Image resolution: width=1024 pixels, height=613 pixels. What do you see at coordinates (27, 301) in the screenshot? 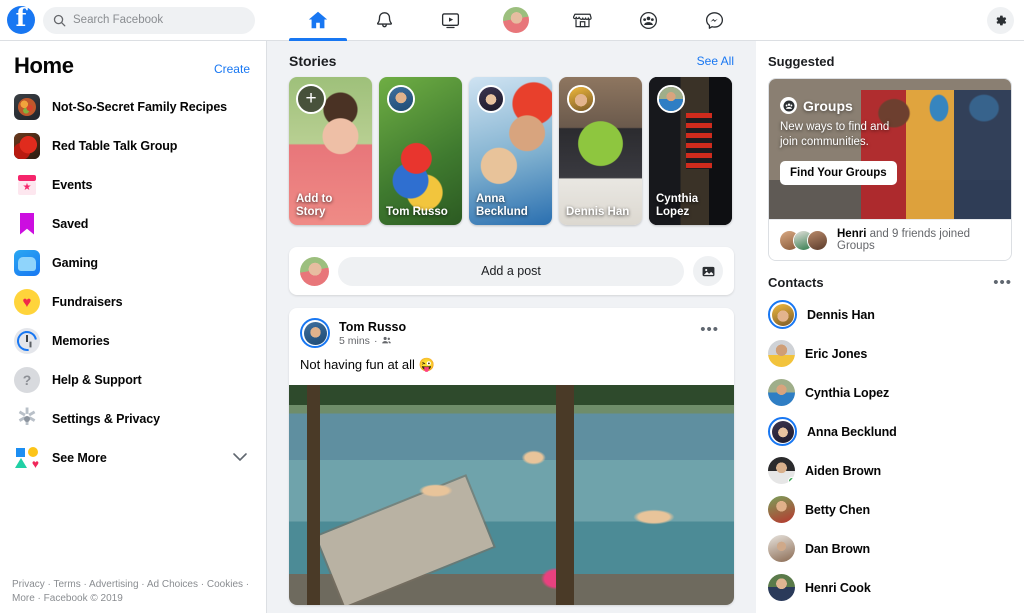
I see `heart-icon` at bounding box center [27, 301].